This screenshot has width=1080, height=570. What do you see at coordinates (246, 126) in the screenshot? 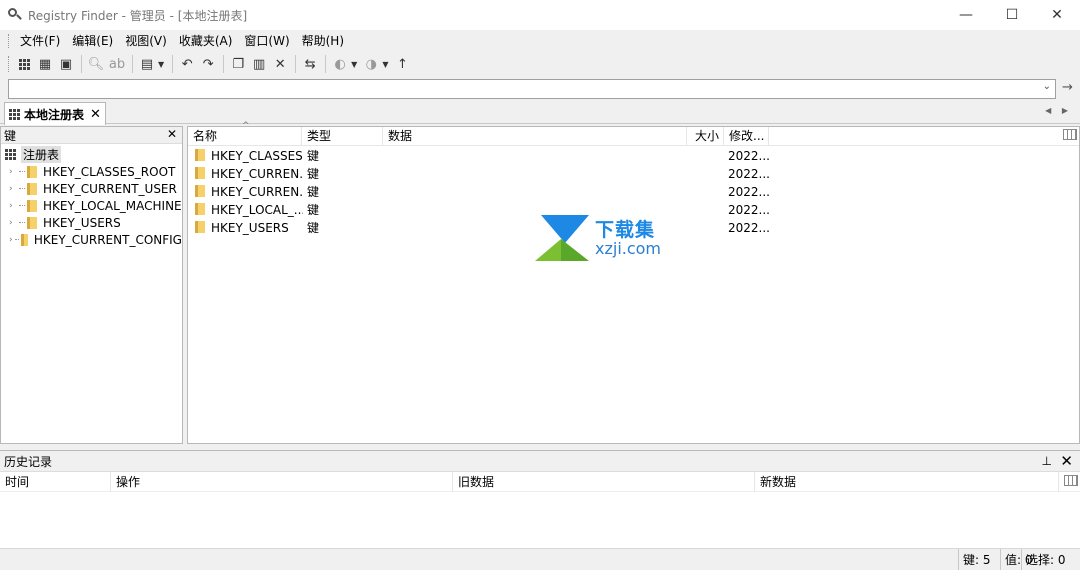
I see `sort-ascending-icon: ^` at bounding box center [246, 126].